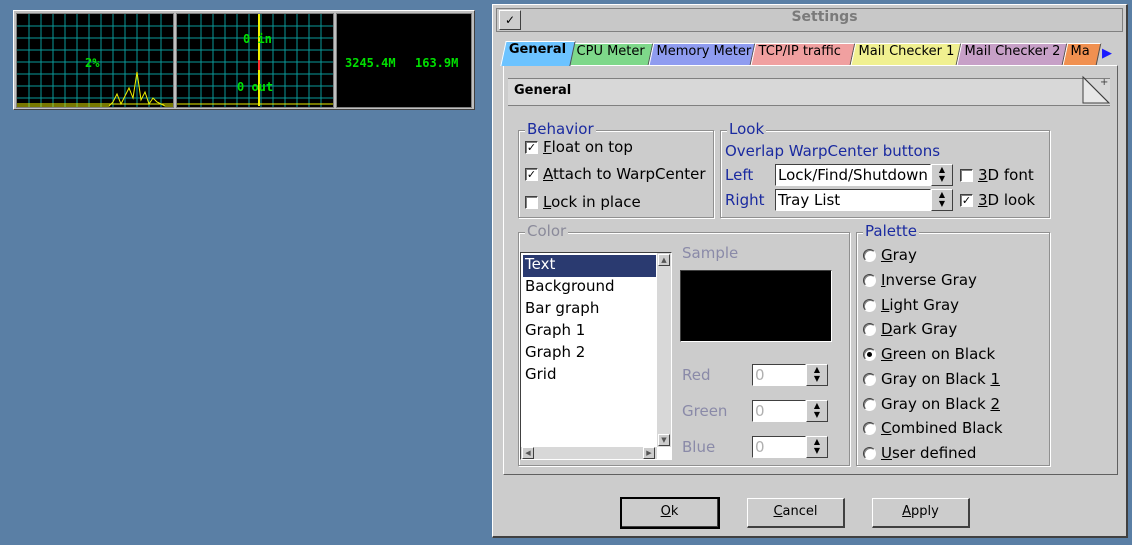 The image size is (1132, 545). I want to click on blue-value-field: 0, so click(779, 447).